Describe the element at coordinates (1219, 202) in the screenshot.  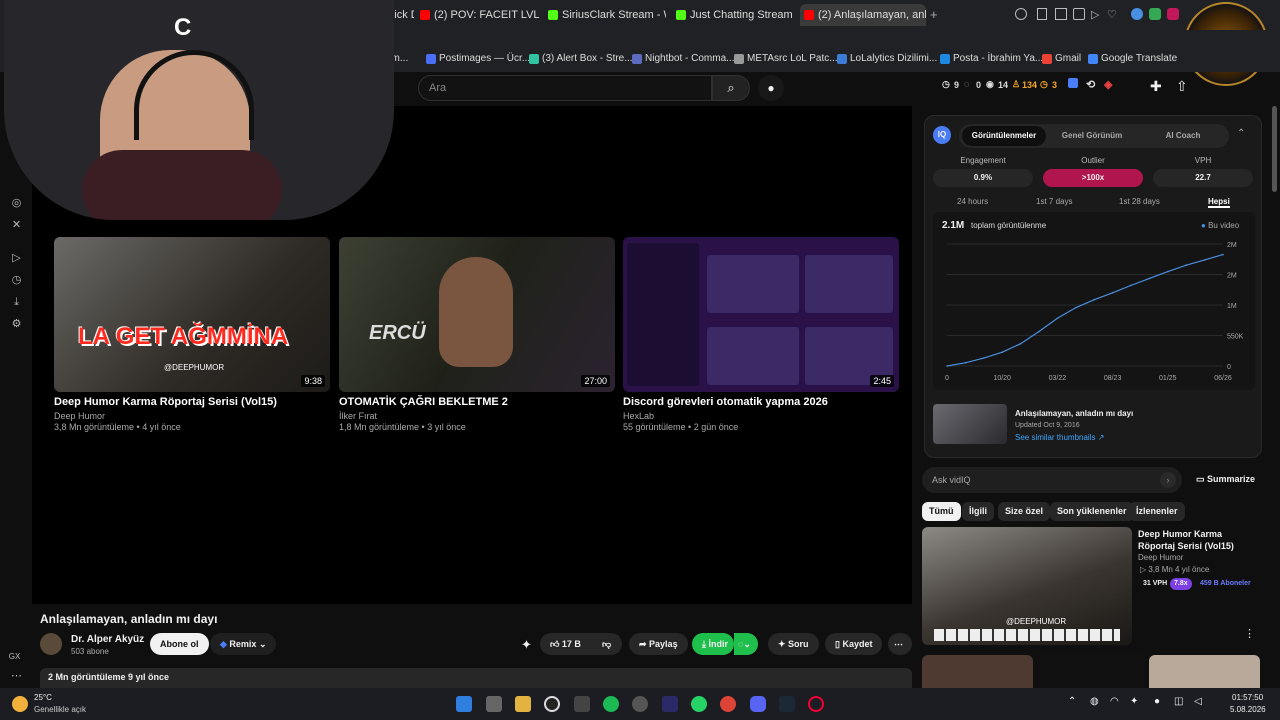
I see `range-all: Hepsi` at that location.